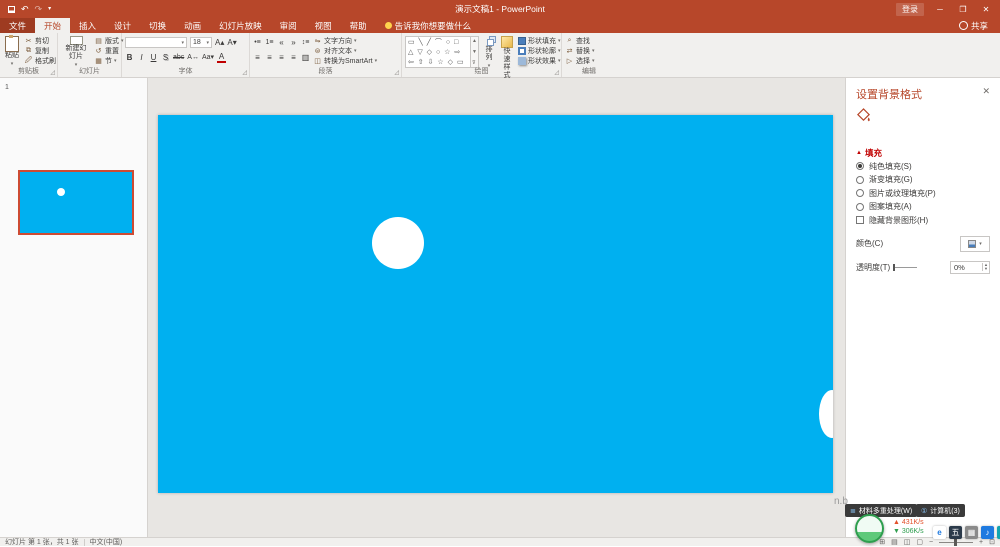 This screenshot has height=547, width=1000. Describe the element at coordinates (474, 41) in the screenshot. I see `scroll-up-icon: ▲` at that location.